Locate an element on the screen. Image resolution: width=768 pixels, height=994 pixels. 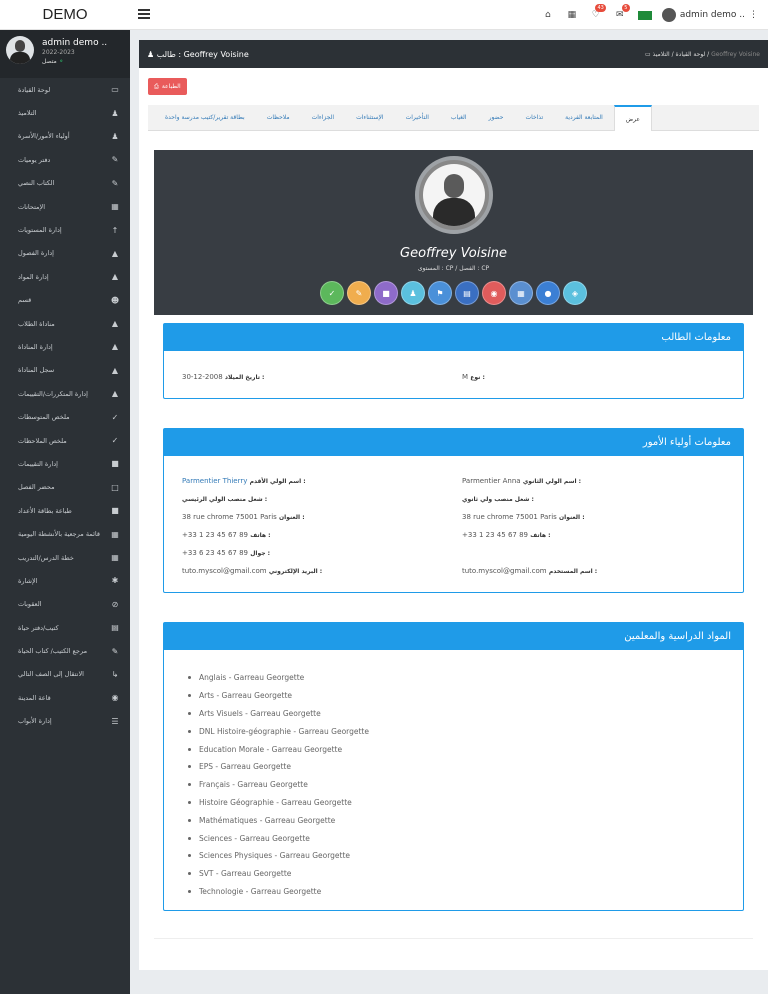
sidebar-item: ✎ دفتر يوميات is located at coordinates (65, 159).